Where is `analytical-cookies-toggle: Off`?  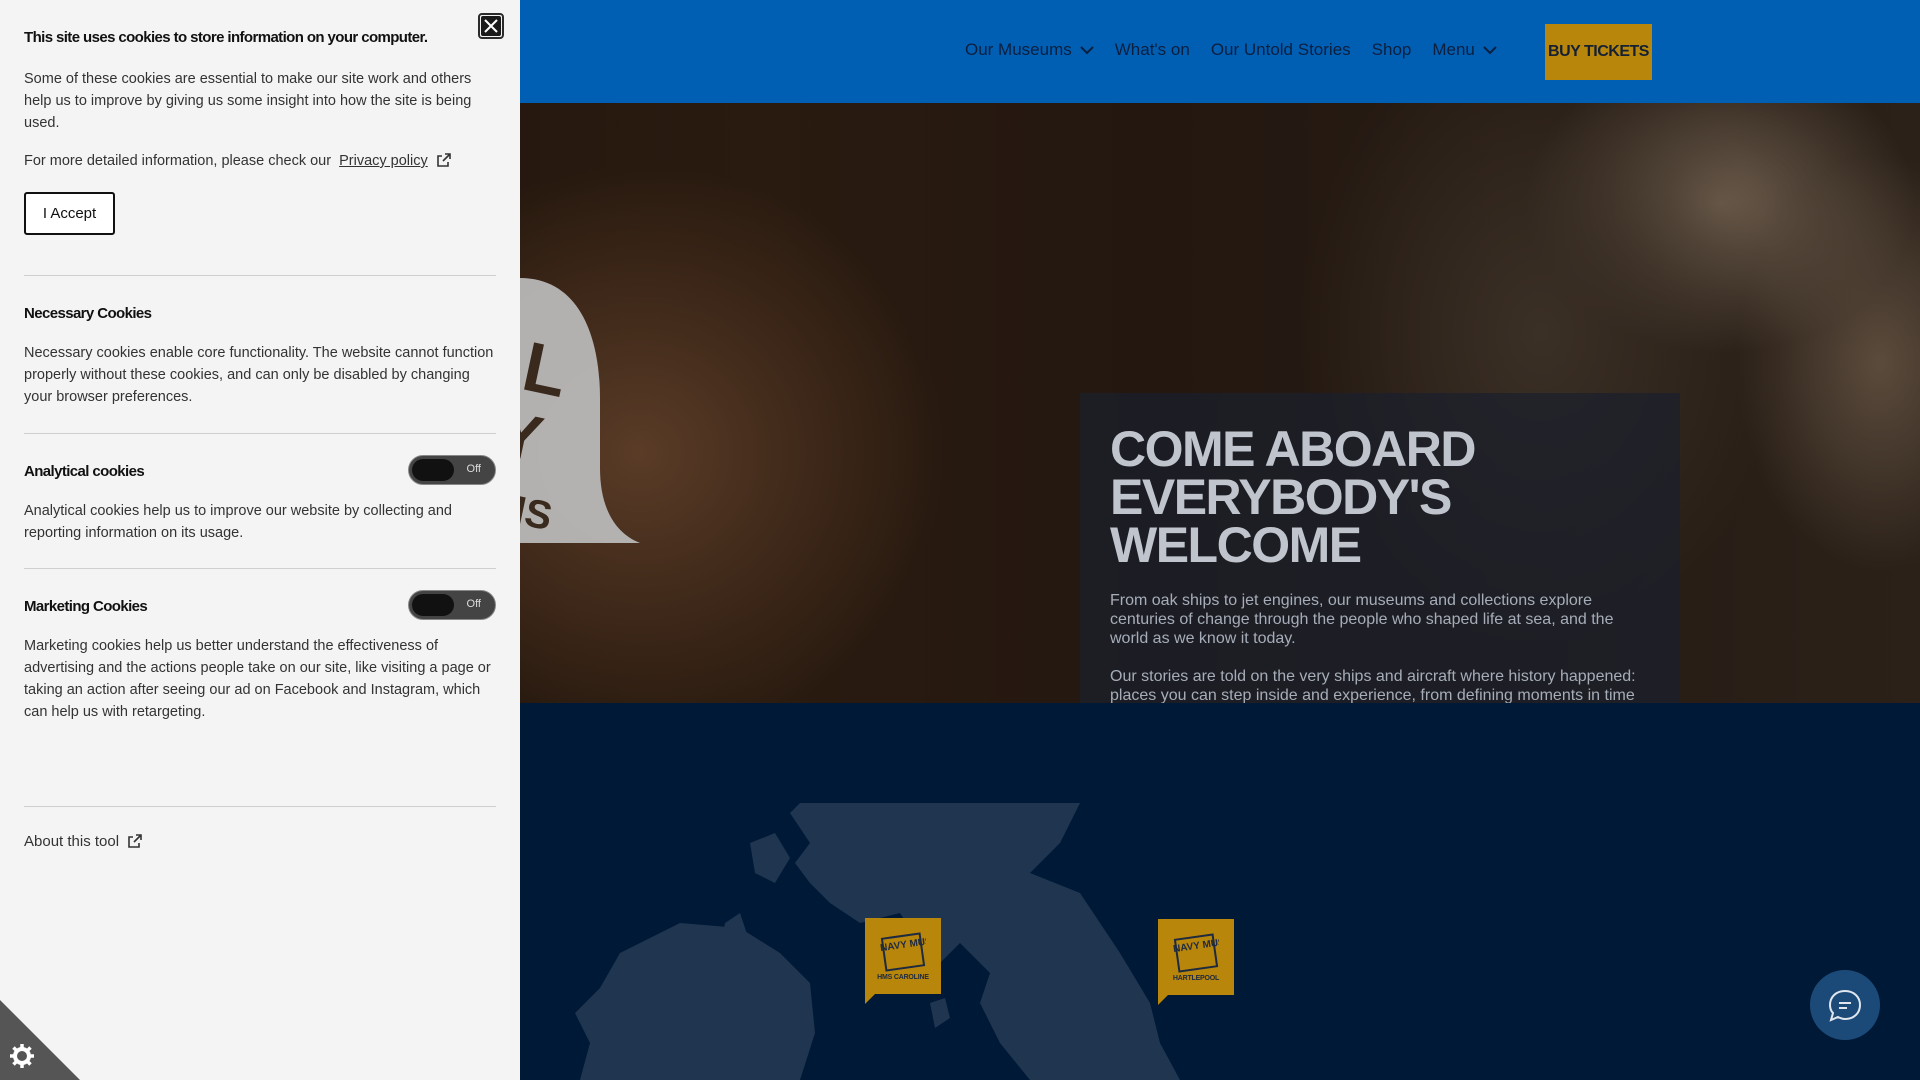
analytical-cookies-toggle: Off is located at coordinates (452, 470).